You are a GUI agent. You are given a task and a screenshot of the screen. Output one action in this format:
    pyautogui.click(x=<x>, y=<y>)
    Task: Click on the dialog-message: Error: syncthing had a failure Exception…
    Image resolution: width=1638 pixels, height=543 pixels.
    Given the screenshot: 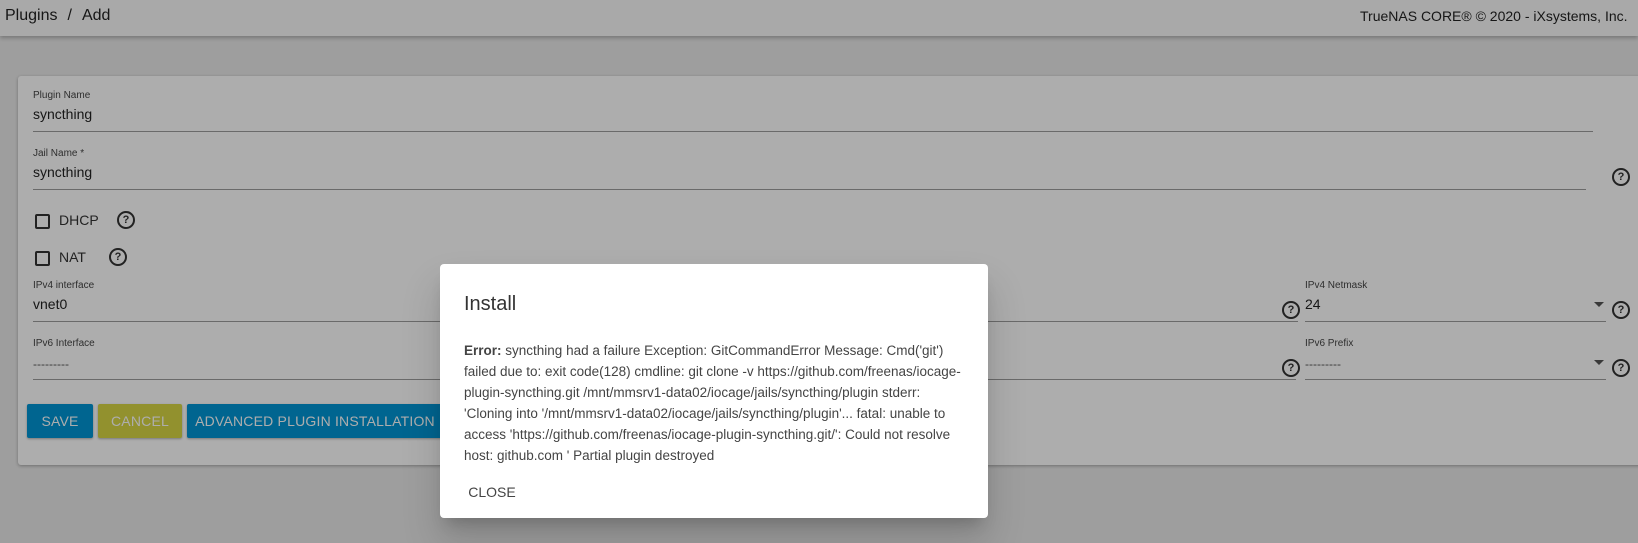 What is the action you would take?
    pyautogui.click(x=715, y=403)
    